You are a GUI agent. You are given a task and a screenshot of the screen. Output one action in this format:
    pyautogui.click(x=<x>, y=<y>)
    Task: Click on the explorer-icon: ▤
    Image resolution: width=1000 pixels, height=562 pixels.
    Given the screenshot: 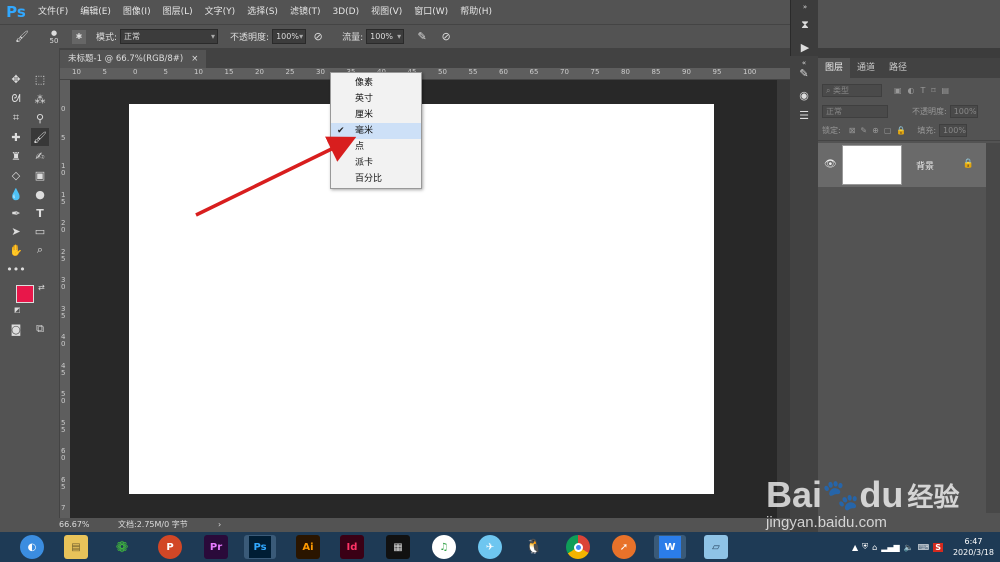 What is the action you would take?
    pyautogui.click(x=76, y=547)
    